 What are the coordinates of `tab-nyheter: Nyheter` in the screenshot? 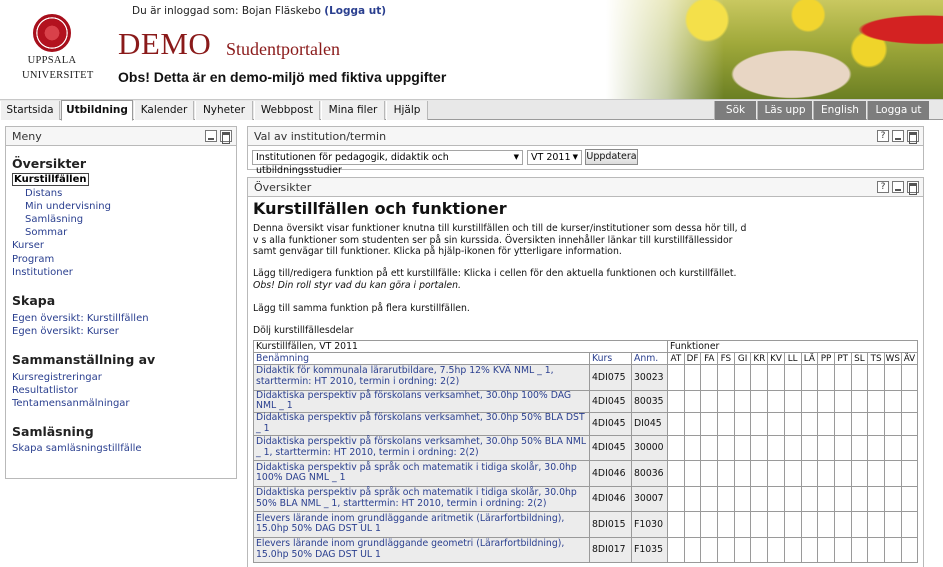 It's located at (224, 110).